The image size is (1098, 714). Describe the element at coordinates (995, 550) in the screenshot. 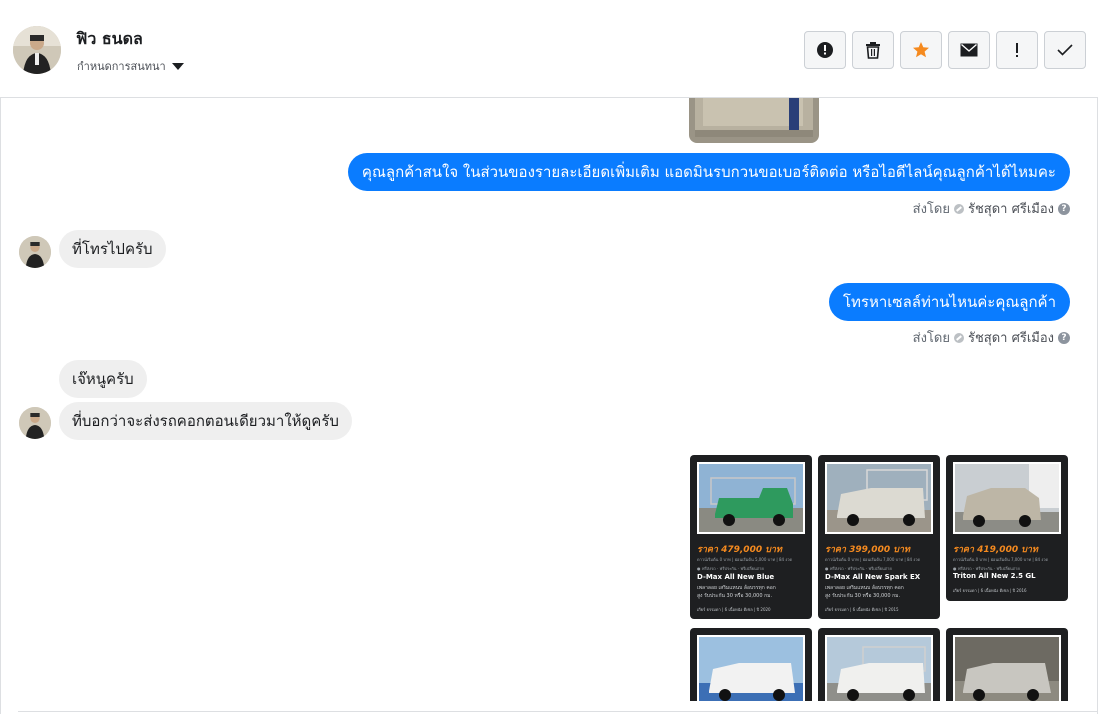

I see `car-price: ราคา 419,000 บาท` at that location.